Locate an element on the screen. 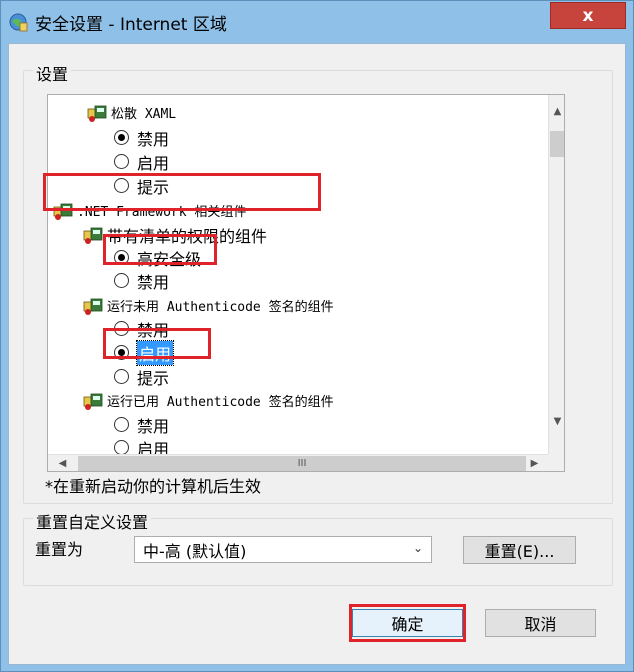  scroll-grip-icon: III is located at coordinates (302, 463).